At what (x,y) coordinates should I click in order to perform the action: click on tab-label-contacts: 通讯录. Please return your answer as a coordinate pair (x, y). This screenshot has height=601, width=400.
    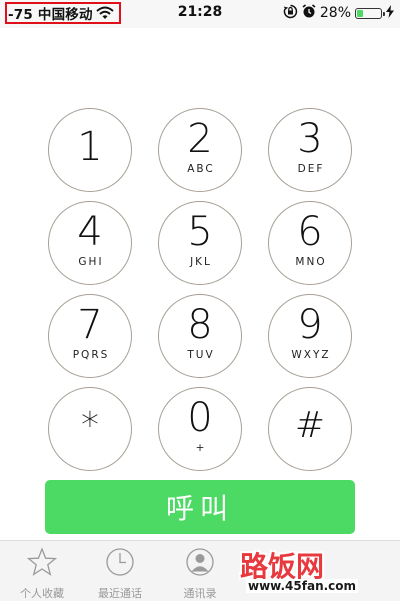
    Looking at the image, I should click on (200, 593).